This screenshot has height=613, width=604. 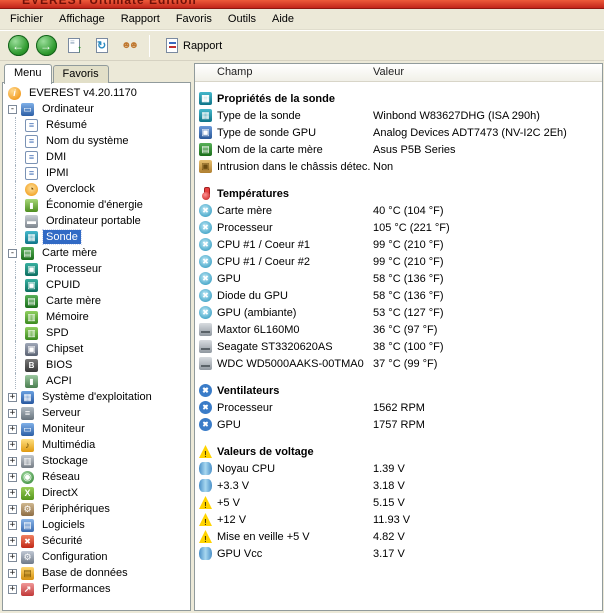 What do you see at coordinates (400, 295) in the screenshot?
I see `row-diode-du-gpu: Diode du GPU 58 °C (136 °F)` at bounding box center [400, 295].